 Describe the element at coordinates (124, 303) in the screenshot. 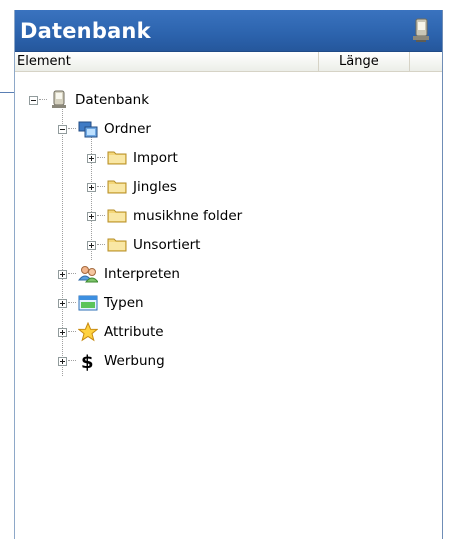

I see `tree-item-label: Typen` at that location.